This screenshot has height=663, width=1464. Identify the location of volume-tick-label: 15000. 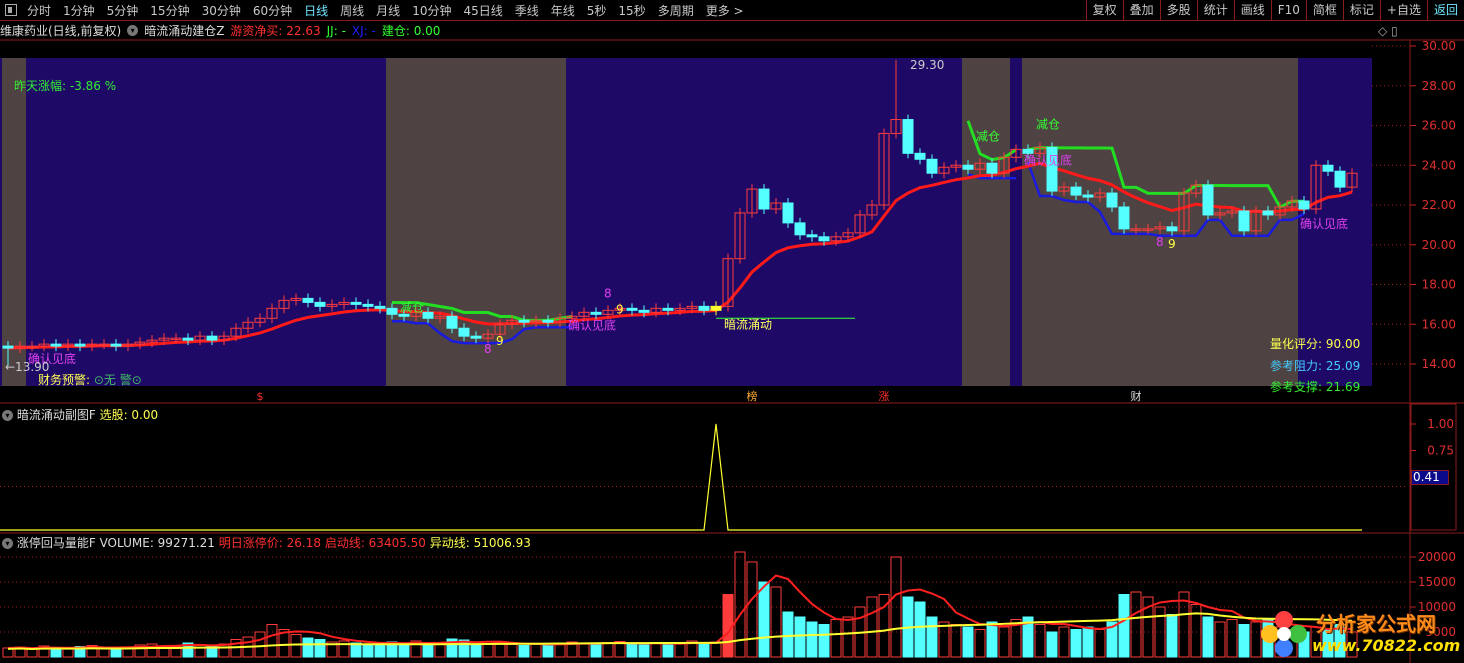
(1437, 582).